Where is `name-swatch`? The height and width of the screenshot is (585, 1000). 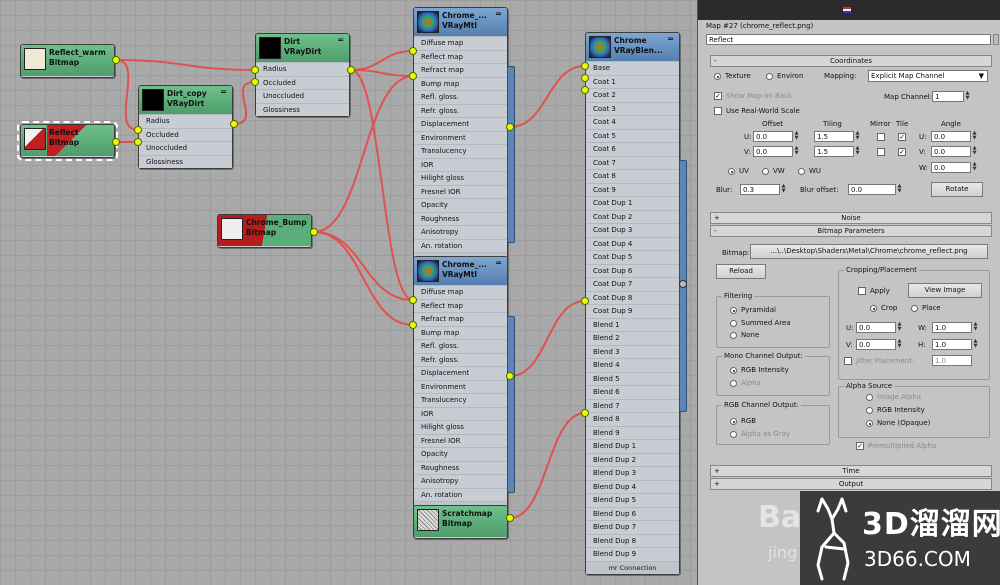
name-swatch is located at coordinates (996, 39).